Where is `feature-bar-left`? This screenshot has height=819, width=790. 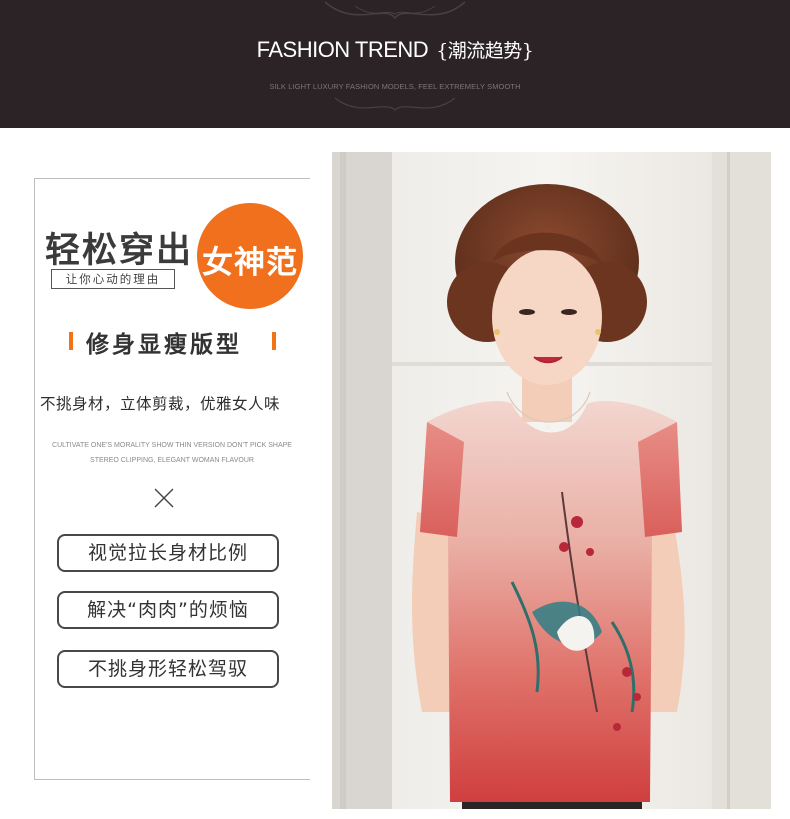
feature-bar-left is located at coordinates (71, 341).